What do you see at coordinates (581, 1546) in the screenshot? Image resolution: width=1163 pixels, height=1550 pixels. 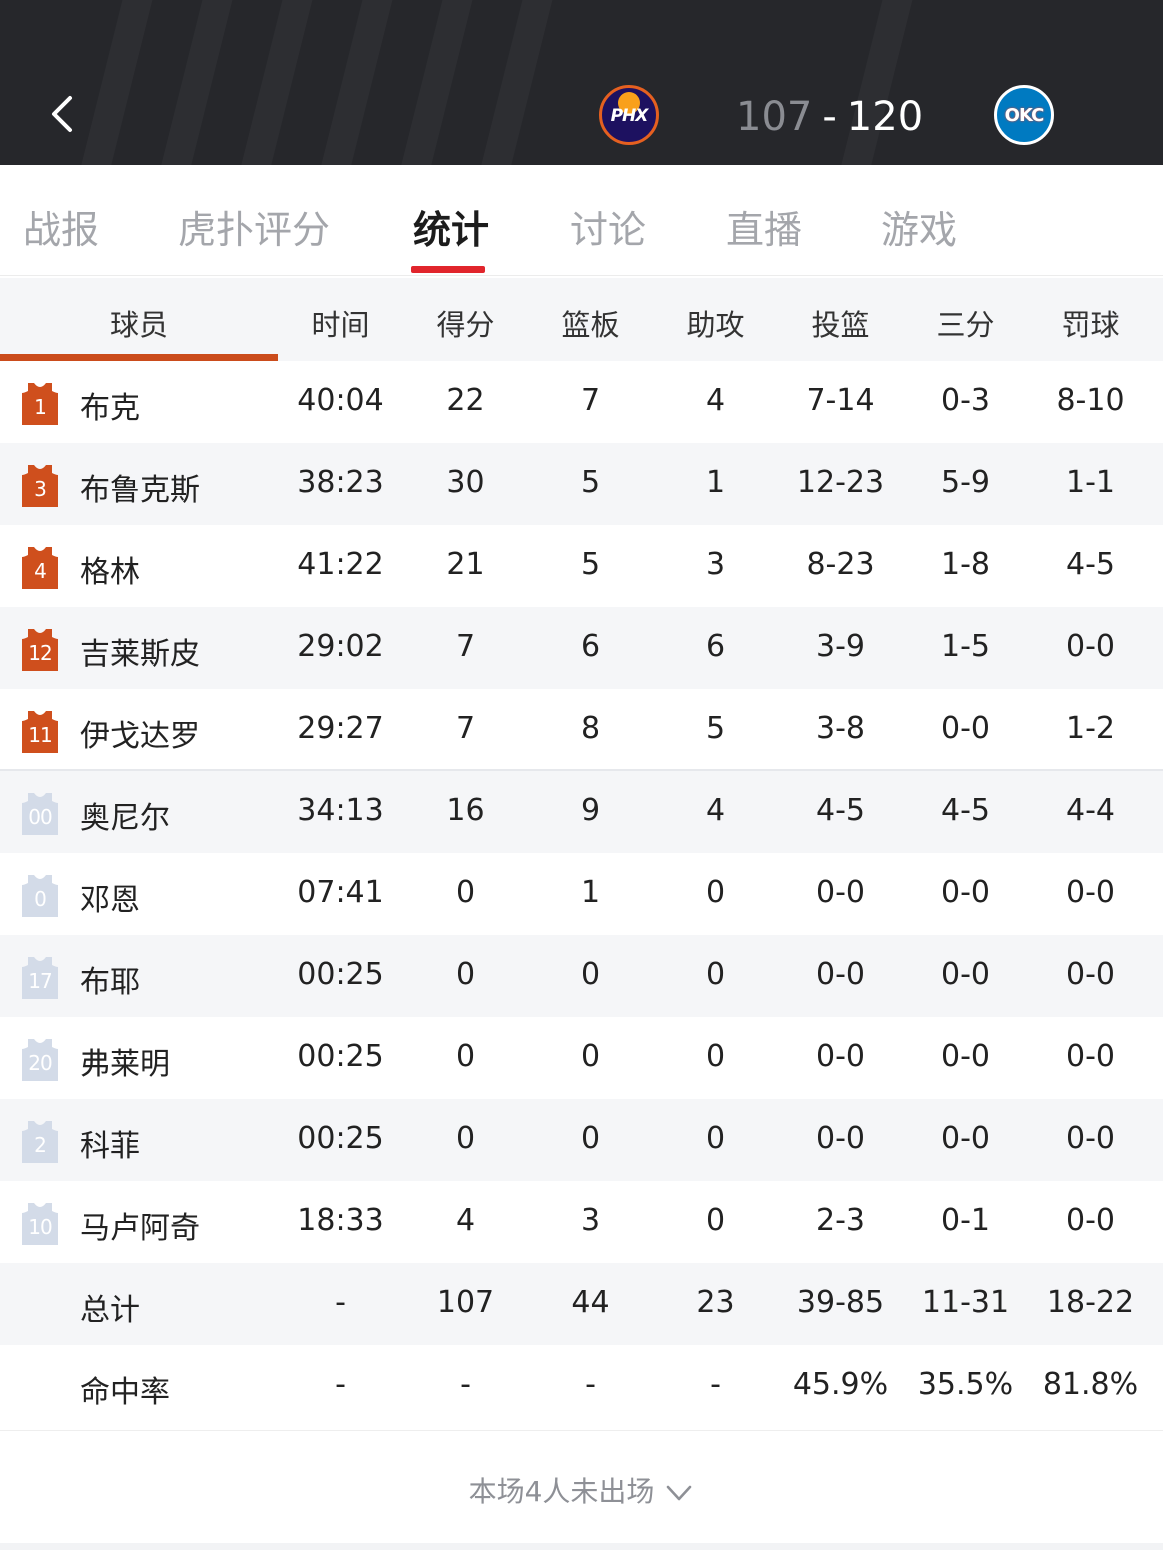 I see `bottom-bar` at bounding box center [581, 1546].